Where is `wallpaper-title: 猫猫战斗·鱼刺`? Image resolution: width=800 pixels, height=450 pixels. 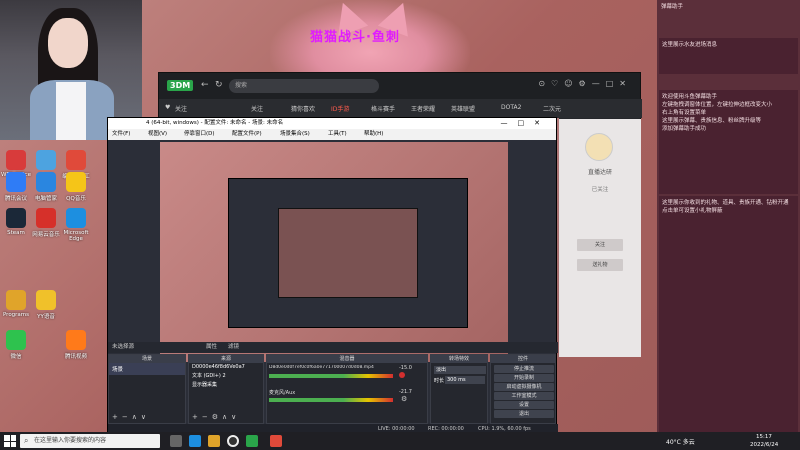 wallpaper-title: 猫猫战斗·鱼刺 is located at coordinates (355, 37).